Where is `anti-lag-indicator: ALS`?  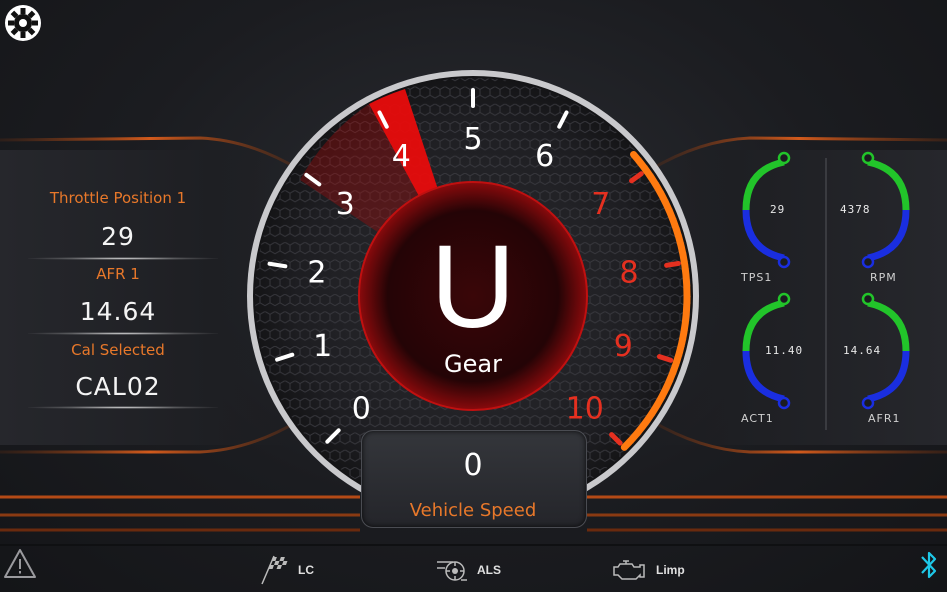
anti-lag-indicator: ALS is located at coordinates (468, 570).